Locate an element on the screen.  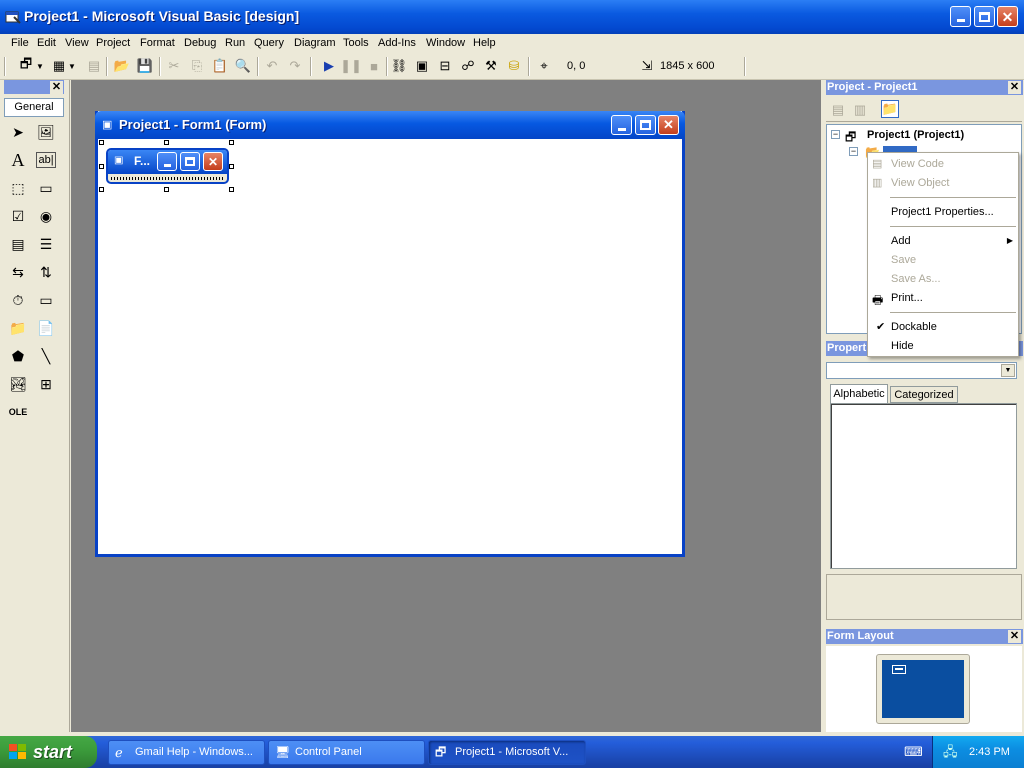
project-explorer-header: Project - Project1 ✕ is located at coordinates (924, 87).